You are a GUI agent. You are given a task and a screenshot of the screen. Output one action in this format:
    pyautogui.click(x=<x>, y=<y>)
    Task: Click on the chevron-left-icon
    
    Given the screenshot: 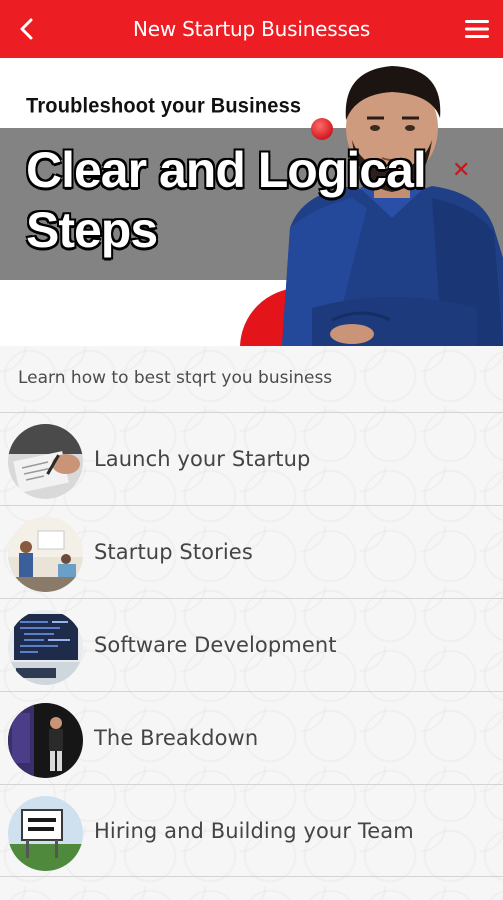 What is the action you would take?
    pyautogui.click(x=26, y=29)
    